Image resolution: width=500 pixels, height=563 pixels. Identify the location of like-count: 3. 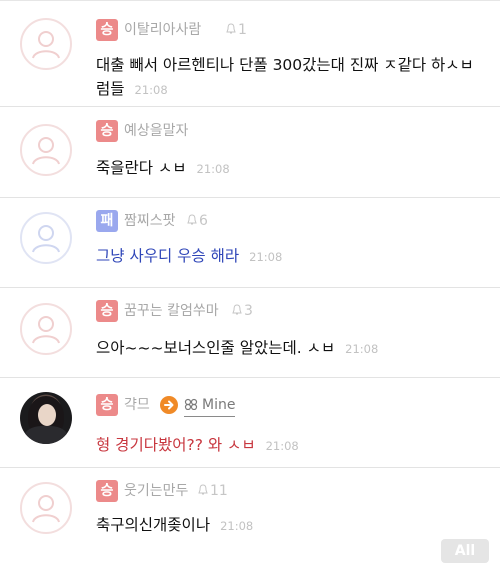
(242, 311).